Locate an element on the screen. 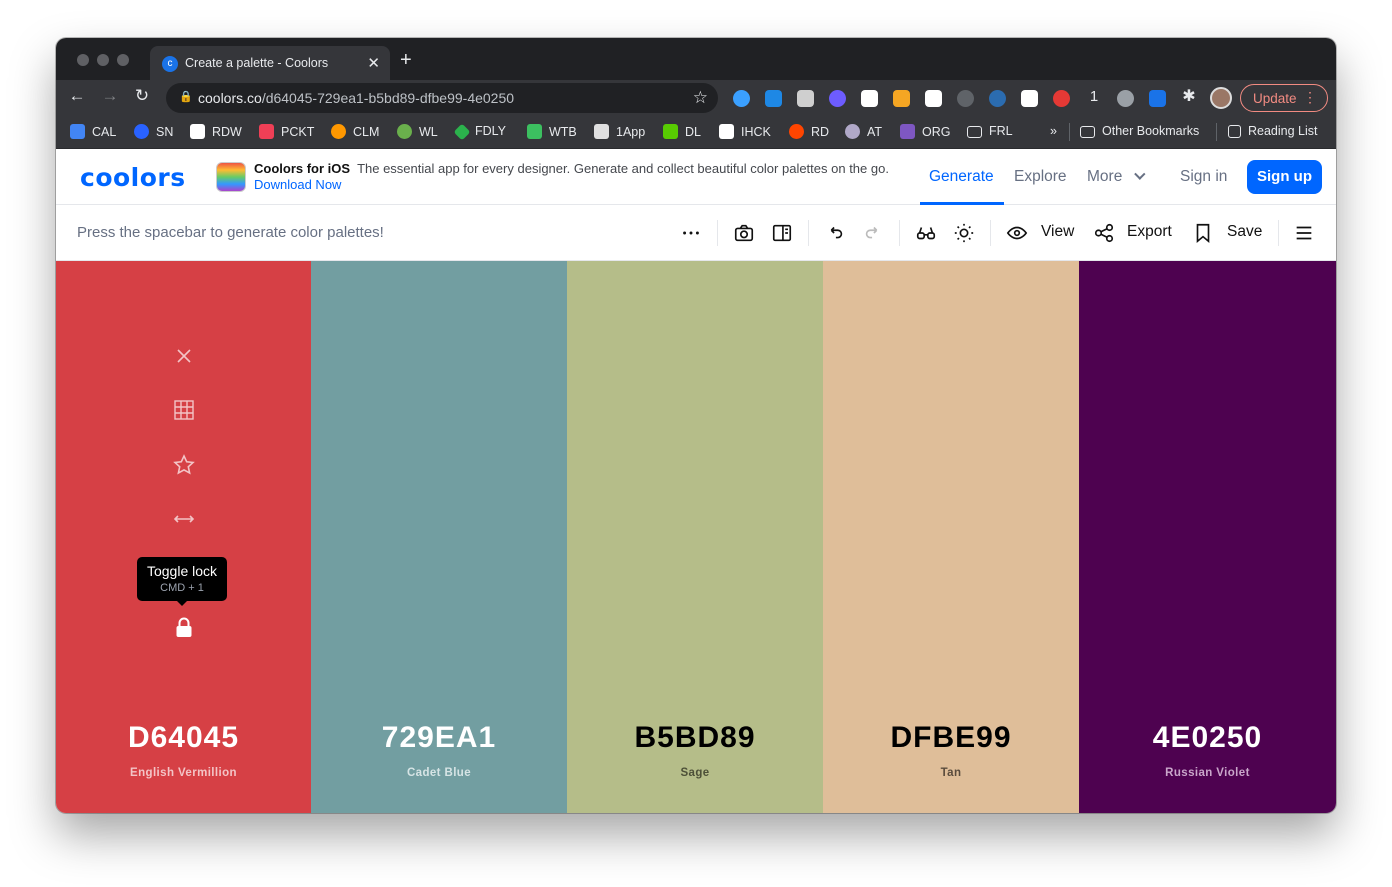 The height and width of the screenshot is (887, 1392). bookmark-star-icon: ☆ is located at coordinates (700, 98).